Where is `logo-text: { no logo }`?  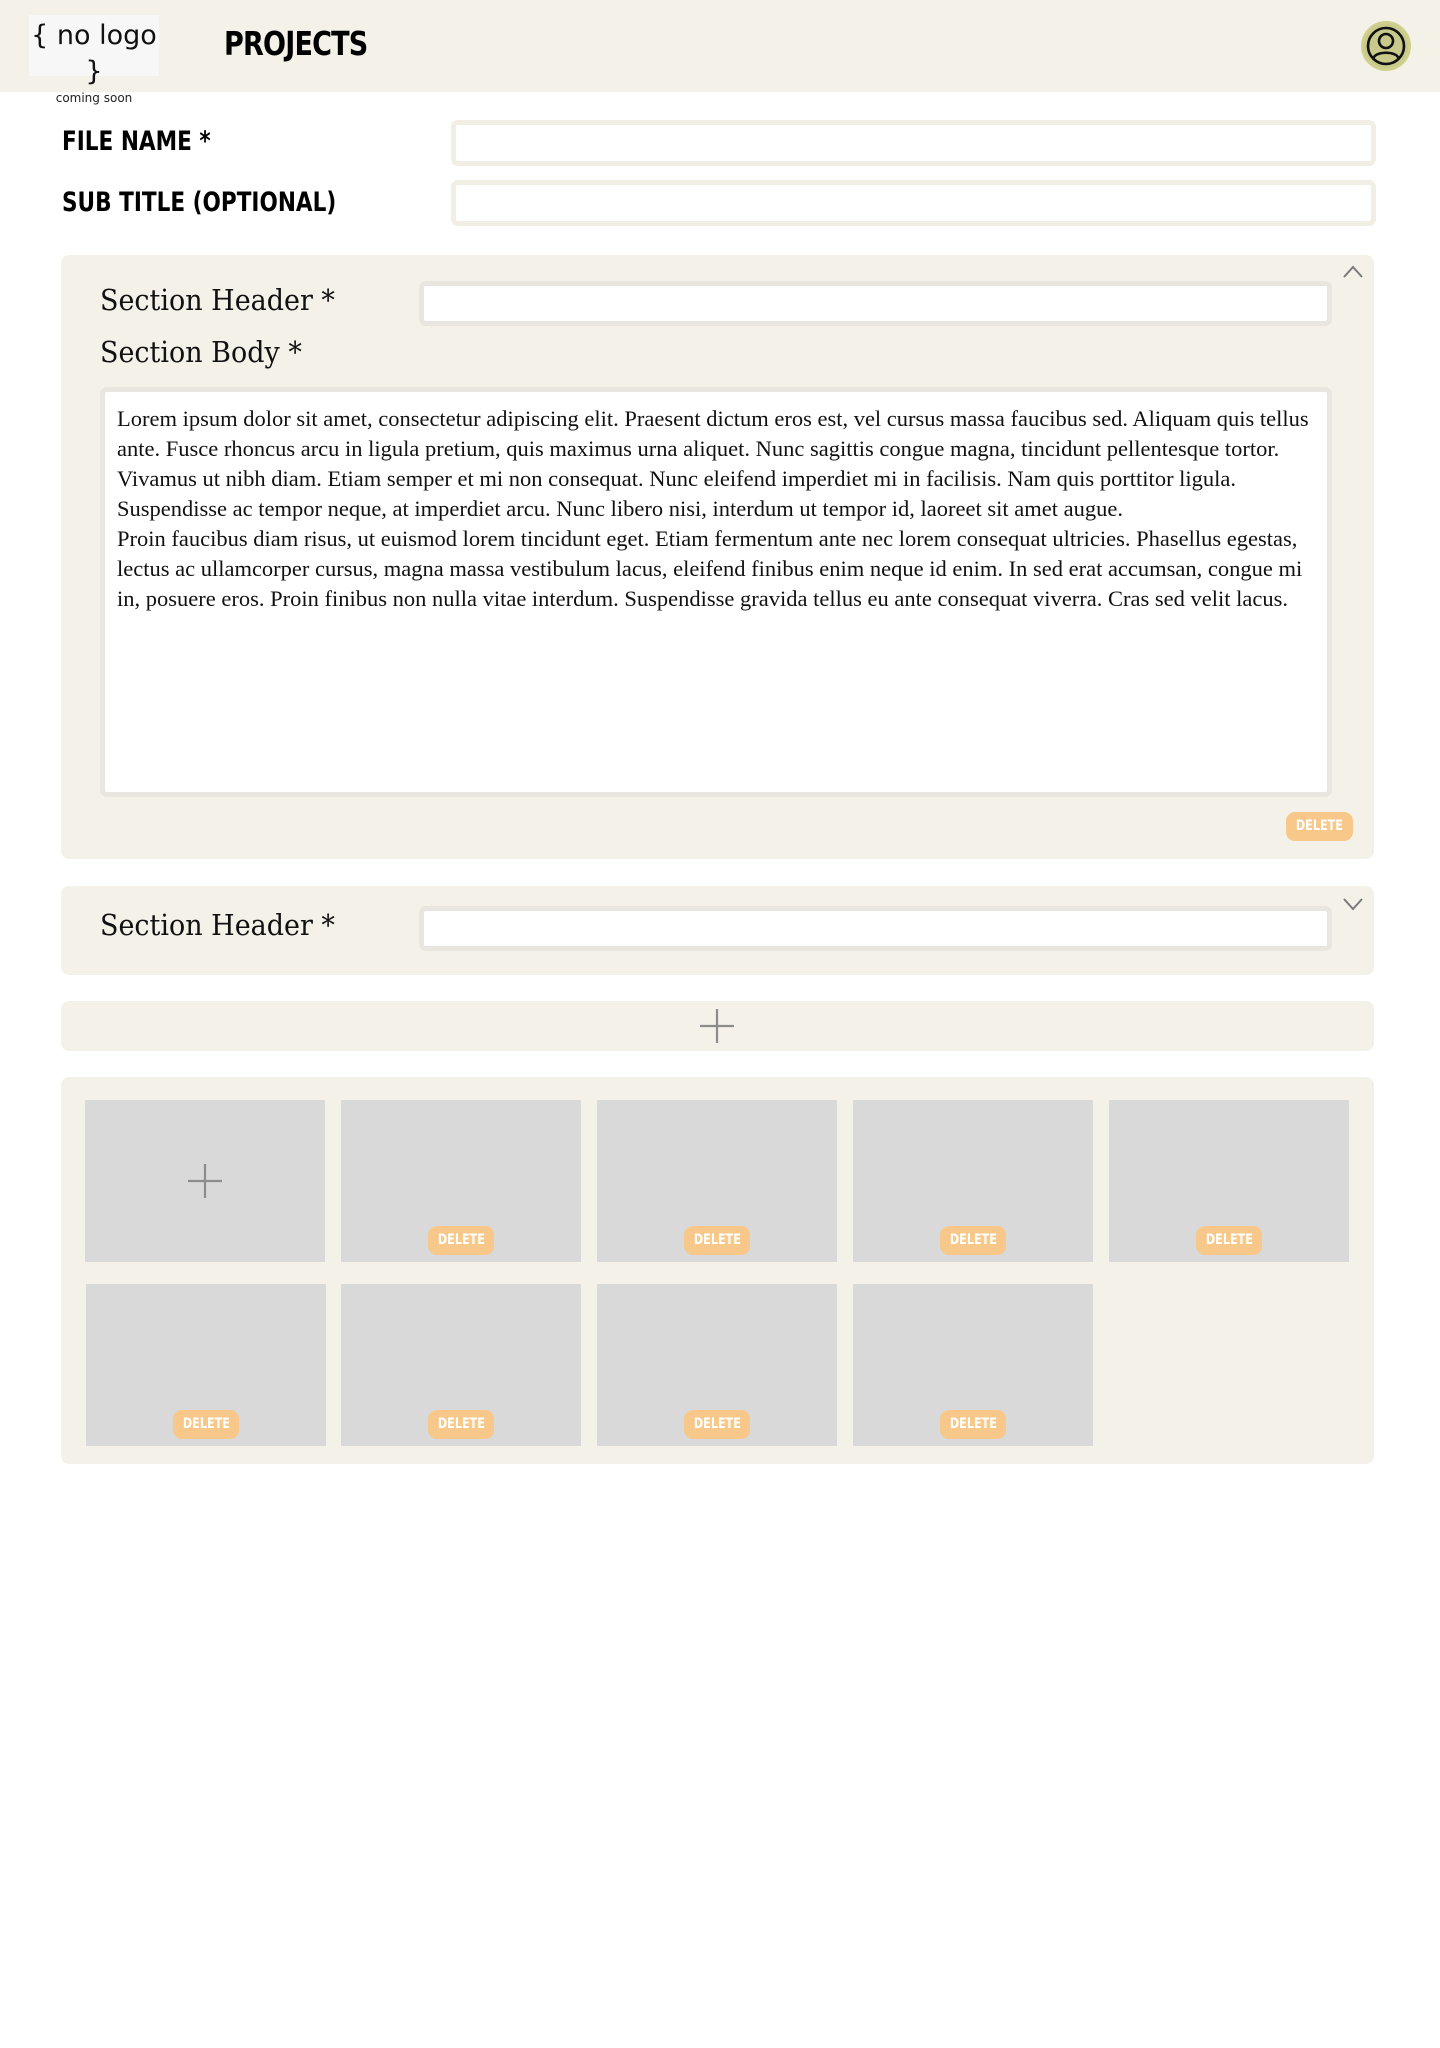
logo-text: { no logo } is located at coordinates (94, 53).